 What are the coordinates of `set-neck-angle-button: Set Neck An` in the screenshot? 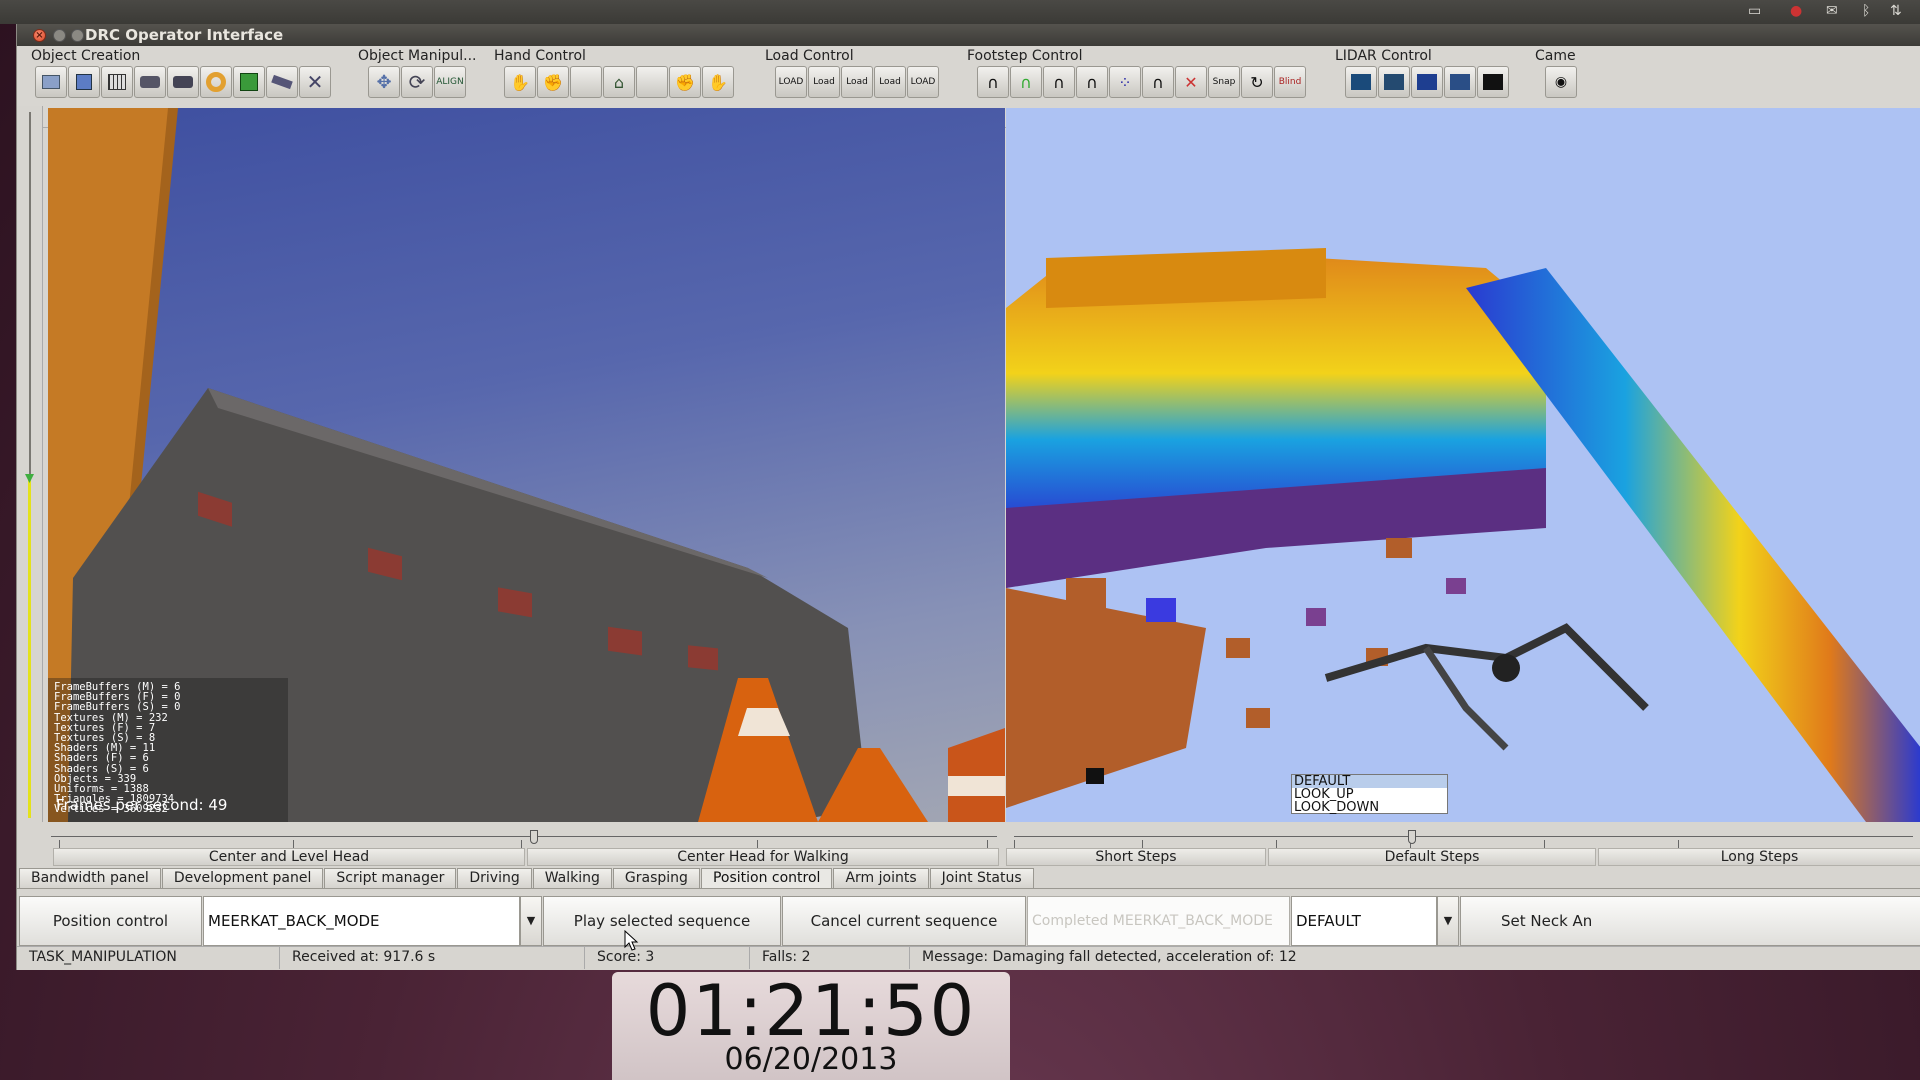 It's located at (1690, 921).